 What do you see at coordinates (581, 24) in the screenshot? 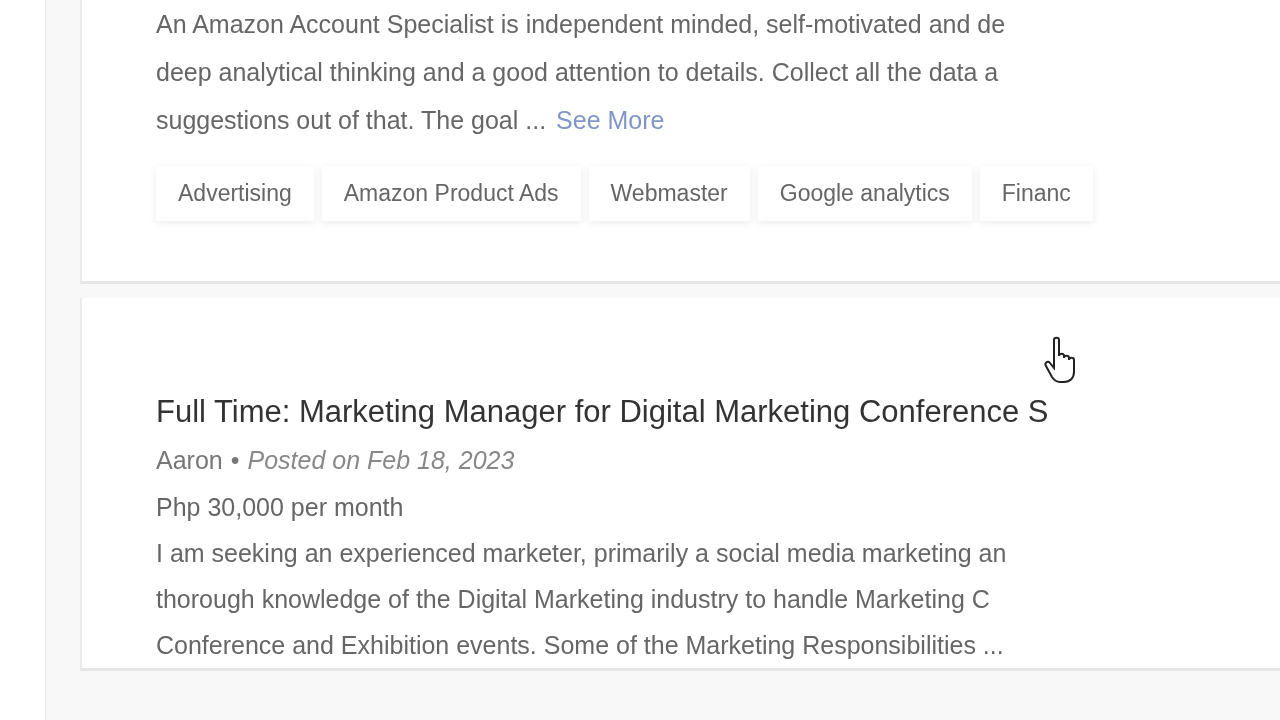
I see `description-line: An Amazon Account Specialist is independent minded, self-motivated and de` at bounding box center [581, 24].